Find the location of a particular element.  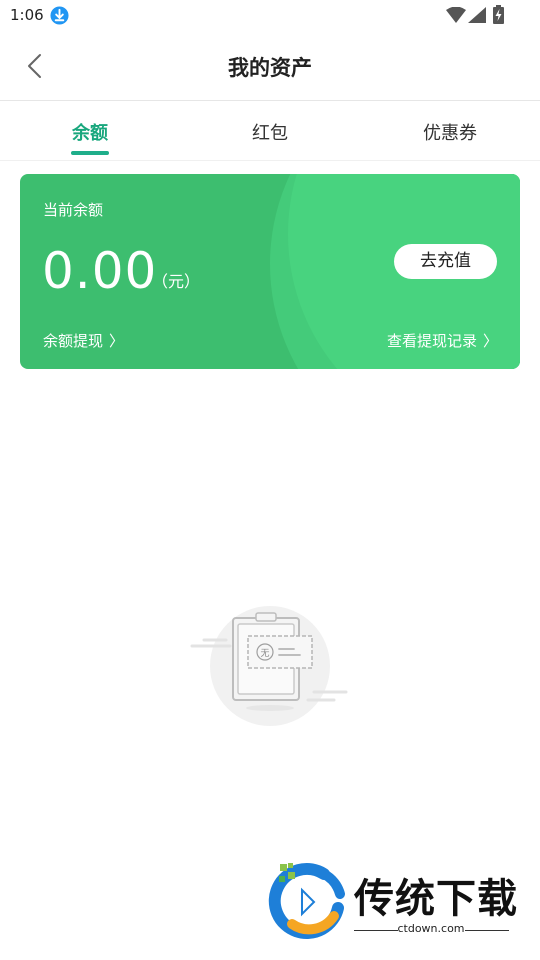

withdraw-link: 余额提现〉 is located at coordinates (83, 340).